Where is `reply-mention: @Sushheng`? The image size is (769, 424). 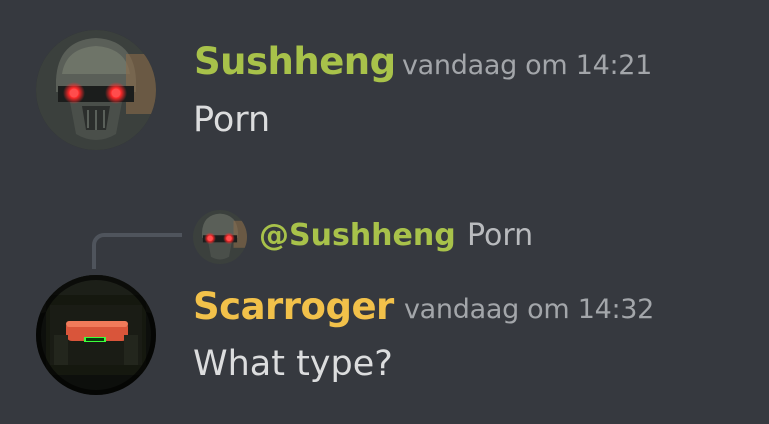 reply-mention: @Sushheng is located at coordinates (357, 236).